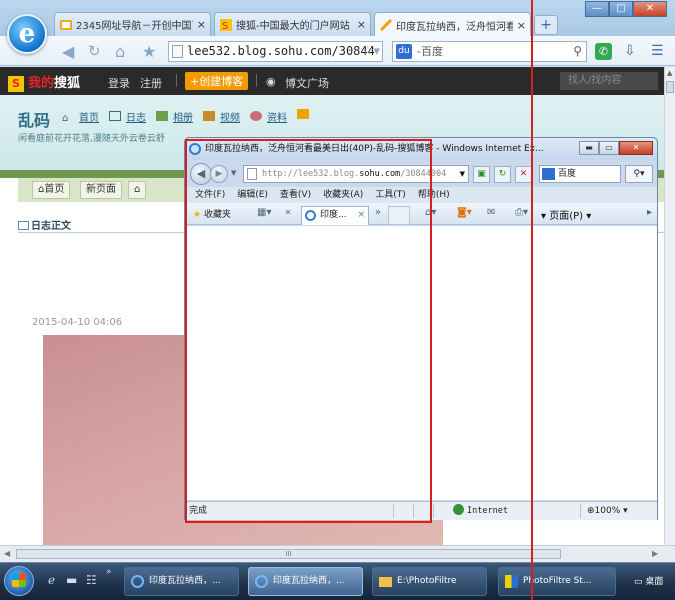 The height and width of the screenshot is (600, 675). I want to click on blog-nav-video: 视频, so click(221, 116).